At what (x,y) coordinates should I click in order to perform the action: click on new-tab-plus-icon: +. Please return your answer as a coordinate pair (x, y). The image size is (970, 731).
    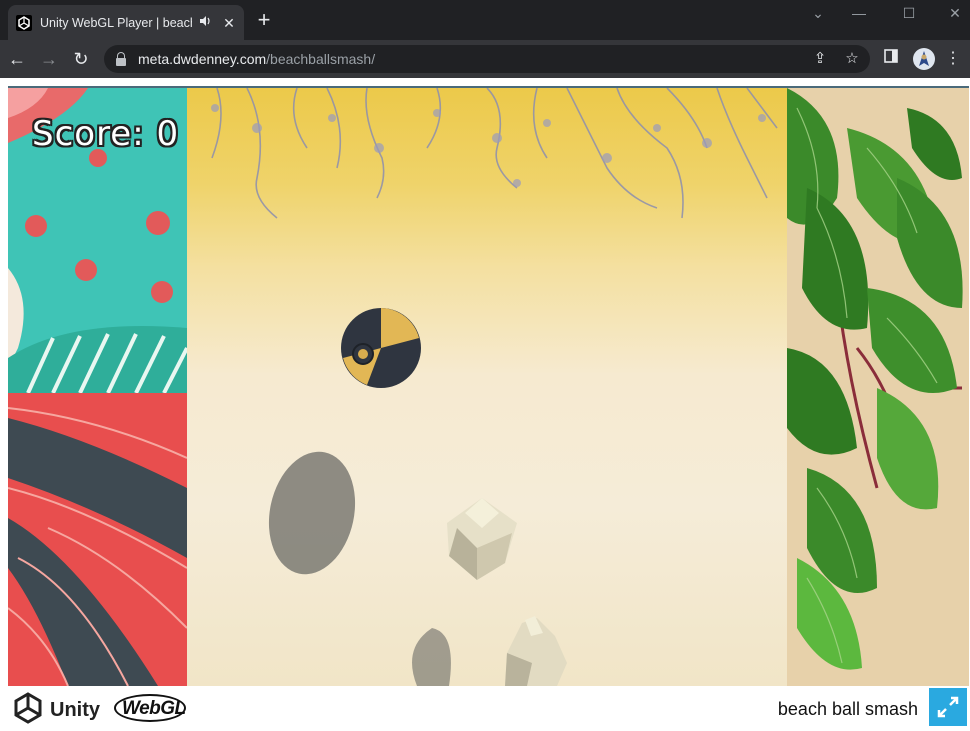
    Looking at the image, I should click on (264, 20).